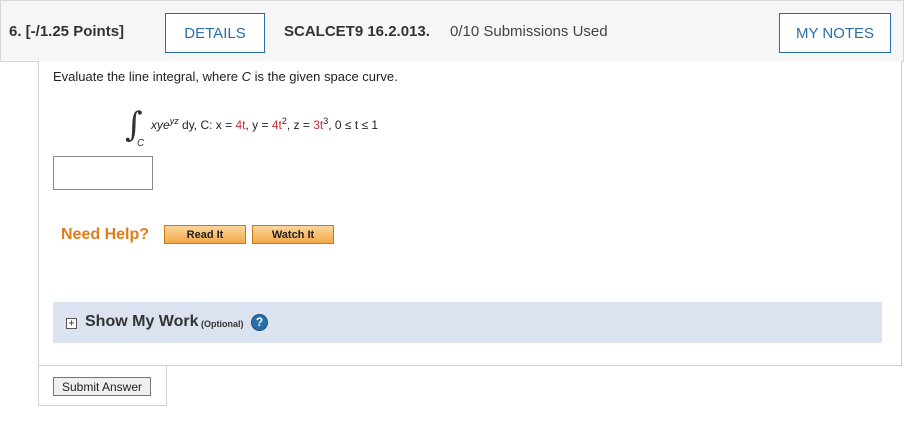 This screenshot has width=914, height=422. I want to click on prompt-text: Evaluate the line integral, where, so click(147, 76).